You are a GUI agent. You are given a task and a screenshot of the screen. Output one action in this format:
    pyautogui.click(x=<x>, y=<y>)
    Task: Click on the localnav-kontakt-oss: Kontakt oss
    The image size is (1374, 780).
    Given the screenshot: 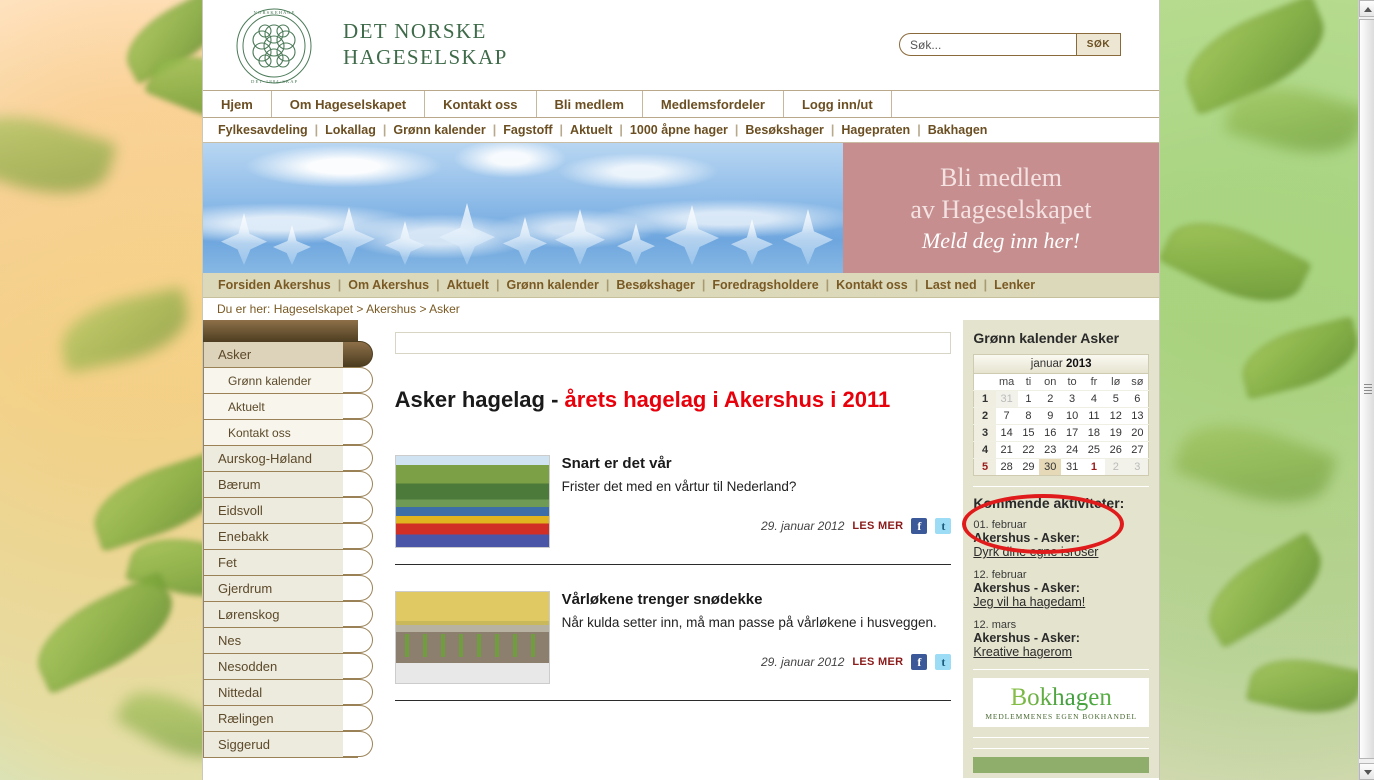 What is the action you would take?
    pyautogui.click(x=872, y=285)
    